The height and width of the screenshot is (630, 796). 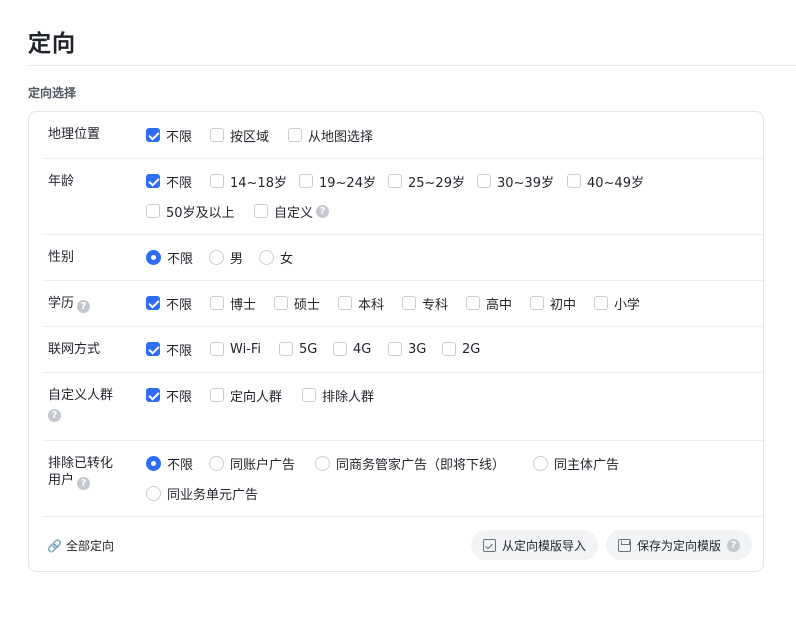 What do you see at coordinates (237, 259) in the screenshot?
I see `option-label: 男` at bounding box center [237, 259].